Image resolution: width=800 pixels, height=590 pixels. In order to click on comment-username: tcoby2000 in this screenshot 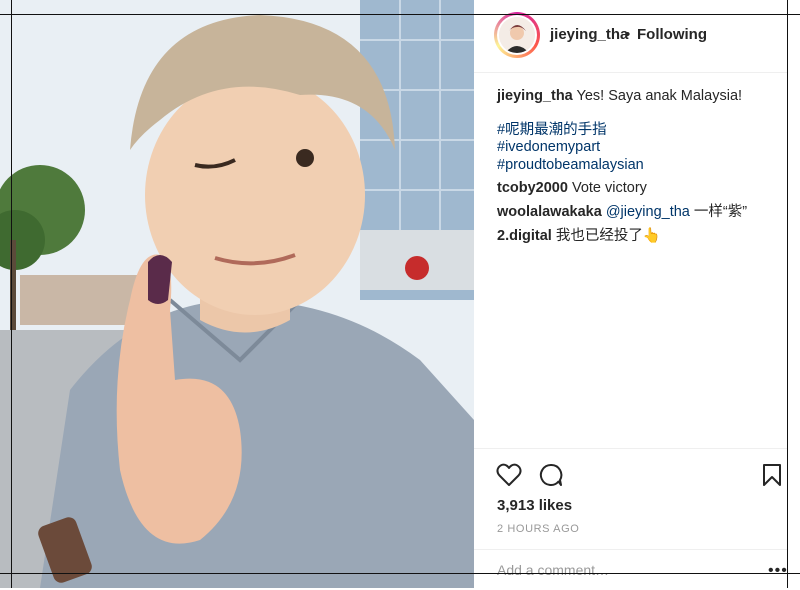, I will do `click(532, 188)`.